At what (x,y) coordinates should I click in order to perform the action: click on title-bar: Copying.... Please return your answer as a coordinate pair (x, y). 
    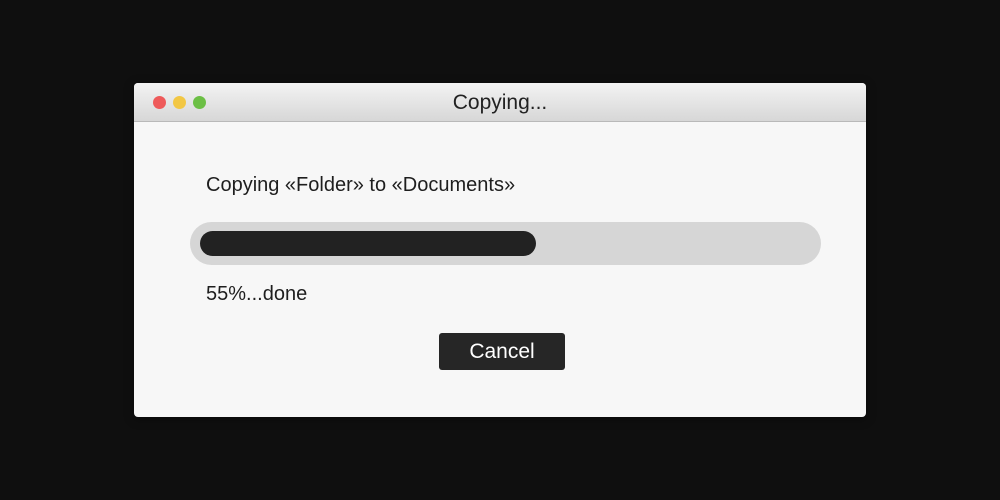
    Looking at the image, I should click on (500, 102).